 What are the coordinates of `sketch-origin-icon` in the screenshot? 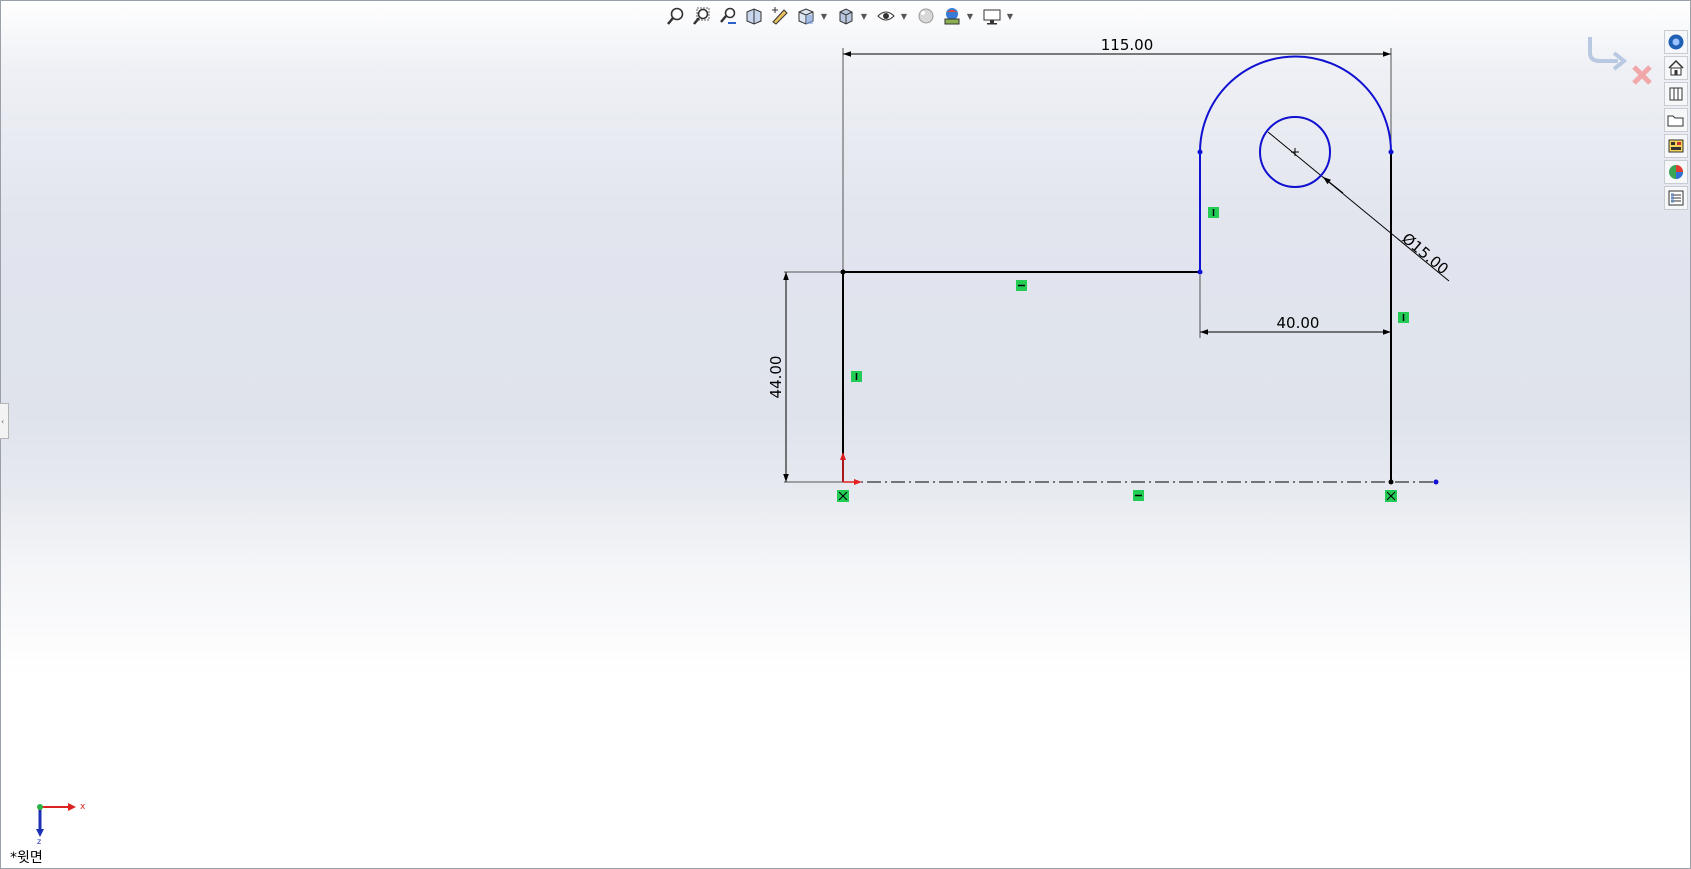 It's located at (851, 468).